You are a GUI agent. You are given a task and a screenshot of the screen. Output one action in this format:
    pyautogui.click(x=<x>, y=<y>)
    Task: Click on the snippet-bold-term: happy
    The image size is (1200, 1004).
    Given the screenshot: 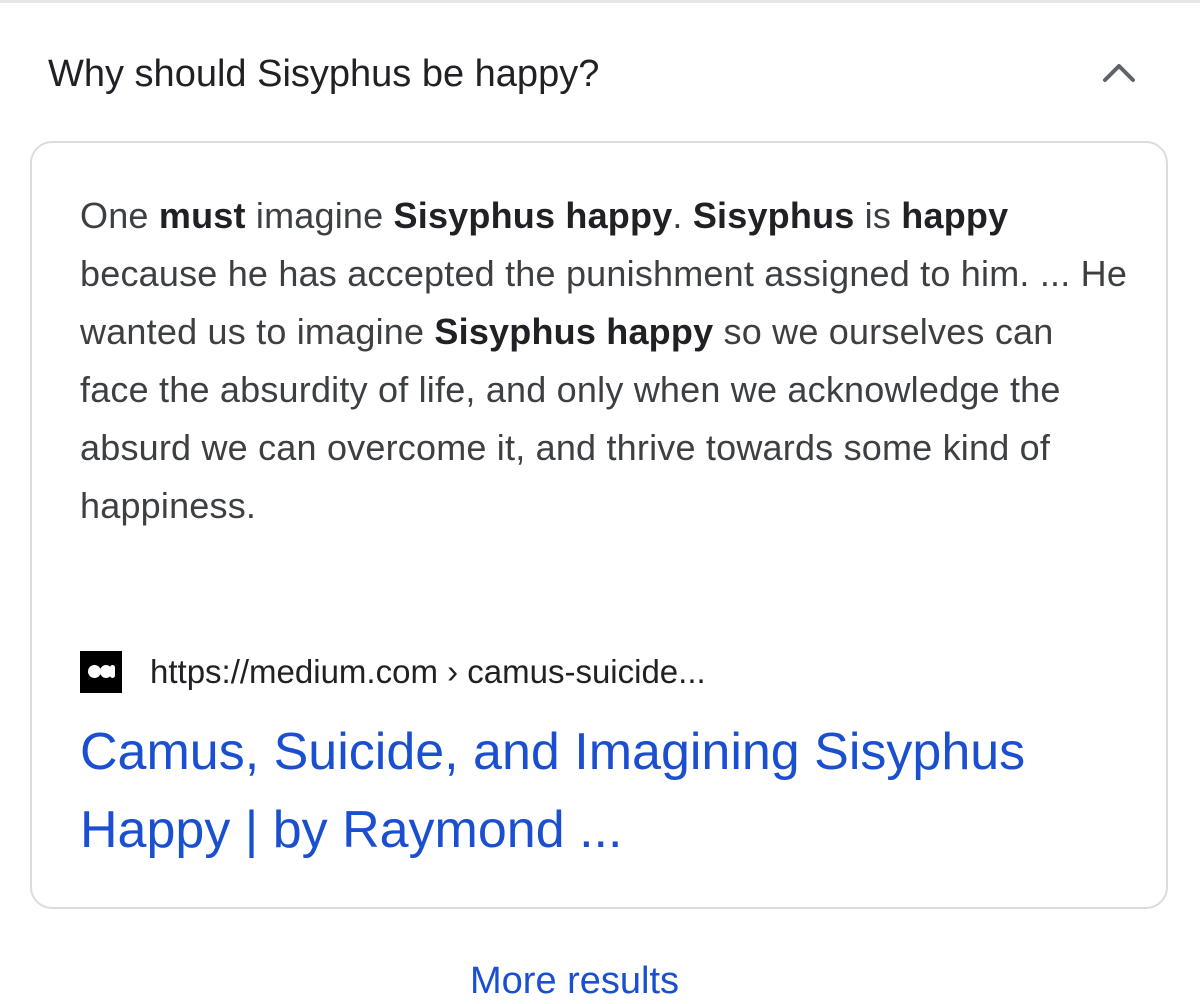 What is the action you would take?
    pyautogui.click(x=955, y=215)
    